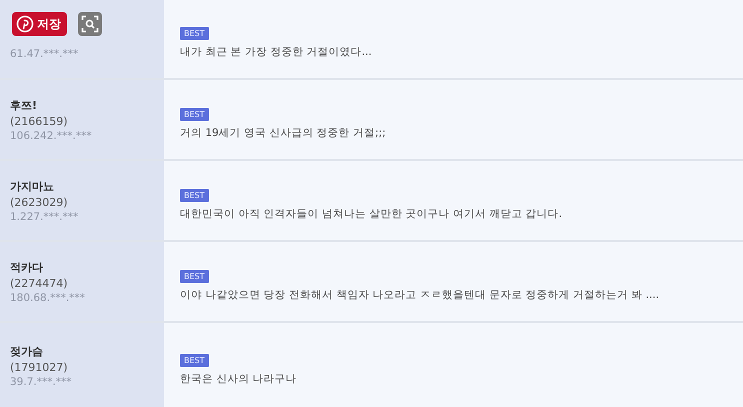 Image resolution: width=743 pixels, height=407 pixels. What do you see at coordinates (27, 267) in the screenshot?
I see `user-name: 적카다` at bounding box center [27, 267].